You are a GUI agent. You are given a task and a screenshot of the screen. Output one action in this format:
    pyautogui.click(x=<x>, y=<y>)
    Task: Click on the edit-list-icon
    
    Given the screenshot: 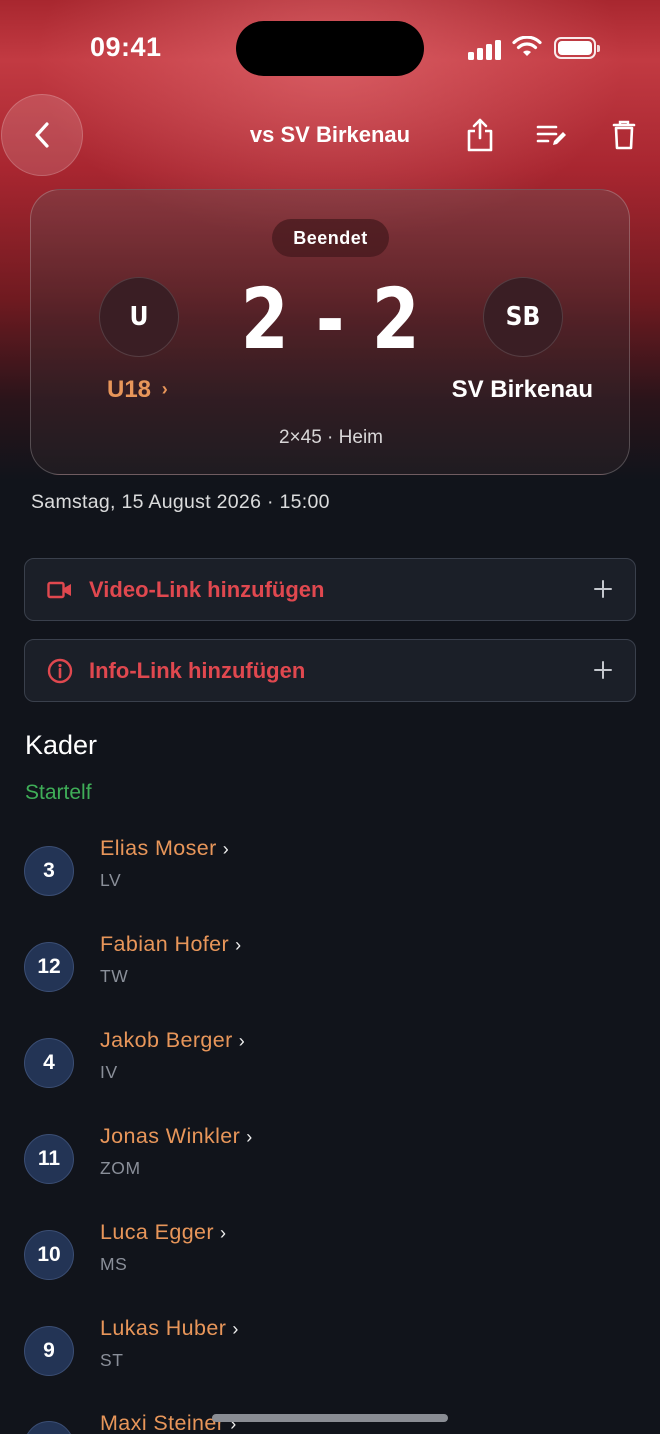 What is the action you would take?
    pyautogui.click(x=551, y=135)
    